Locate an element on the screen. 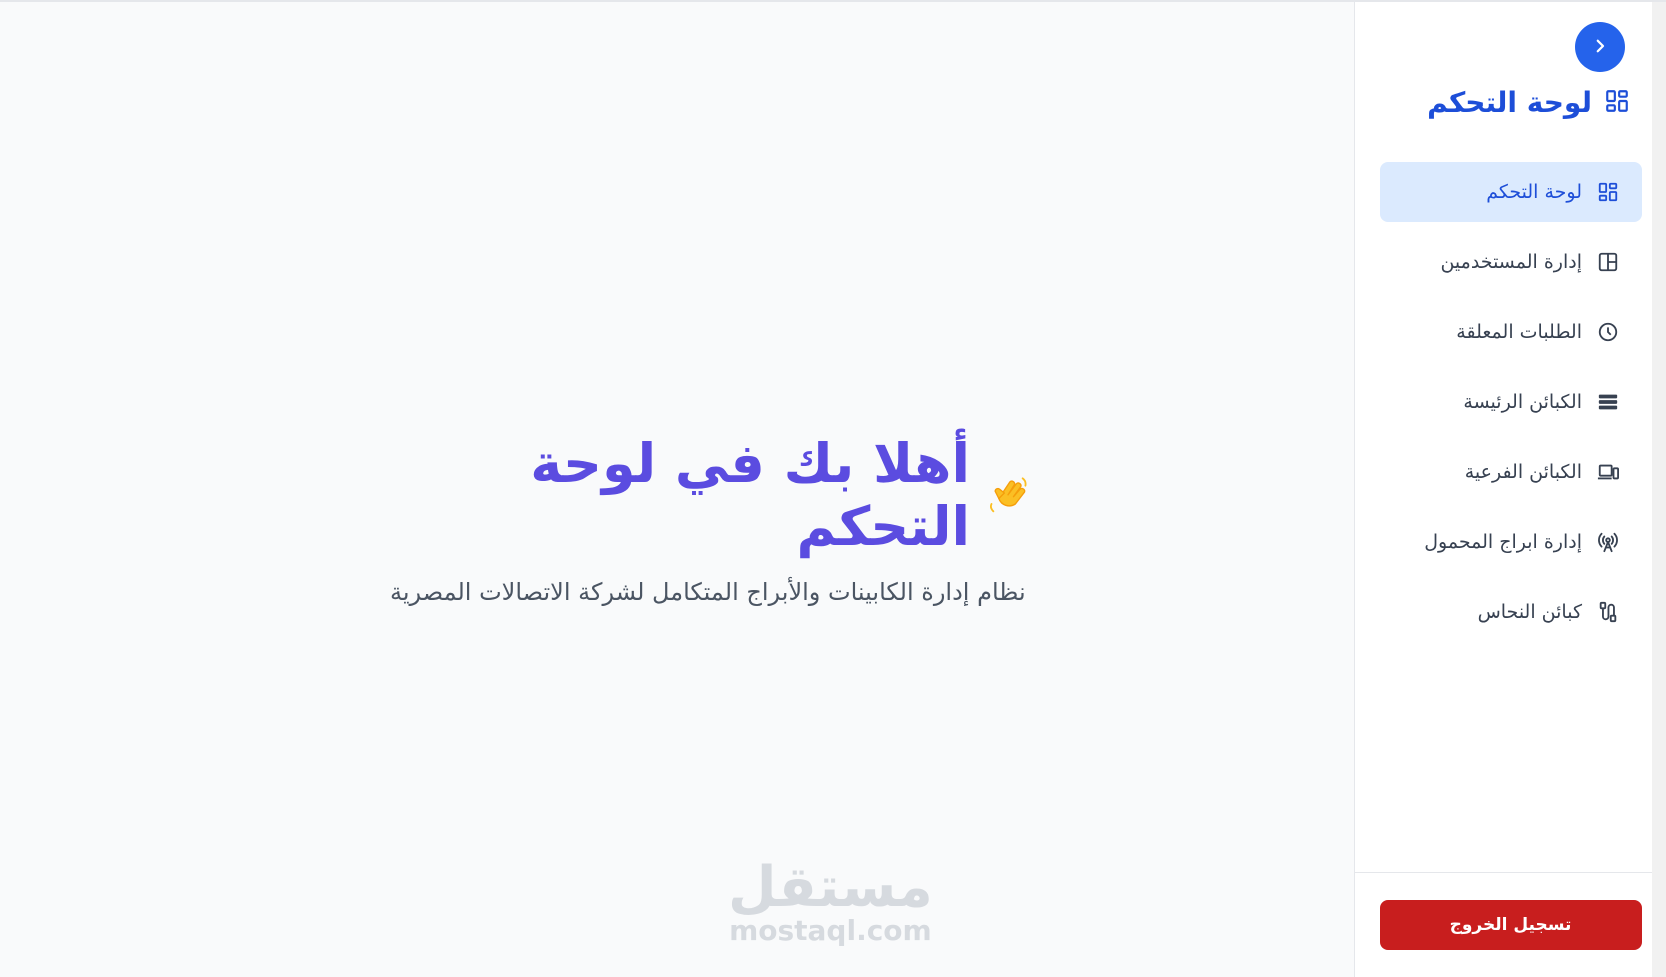 The height and width of the screenshot is (977, 1666). sidebar-brand: لوحة التحكم is located at coordinates (1528, 102).